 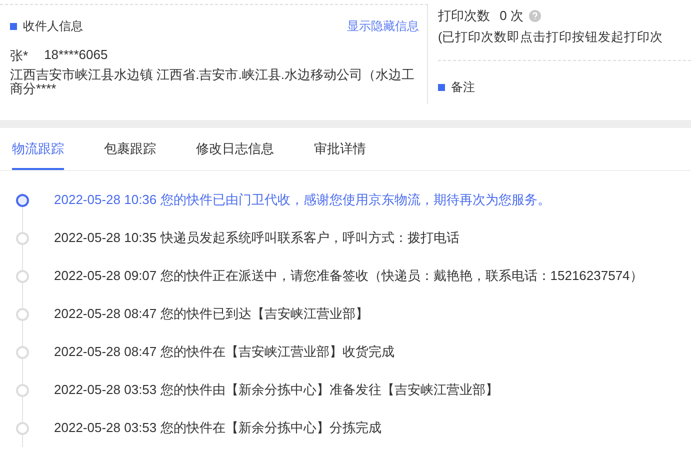 I want to click on tab: 修改日志信息, so click(x=235, y=149).